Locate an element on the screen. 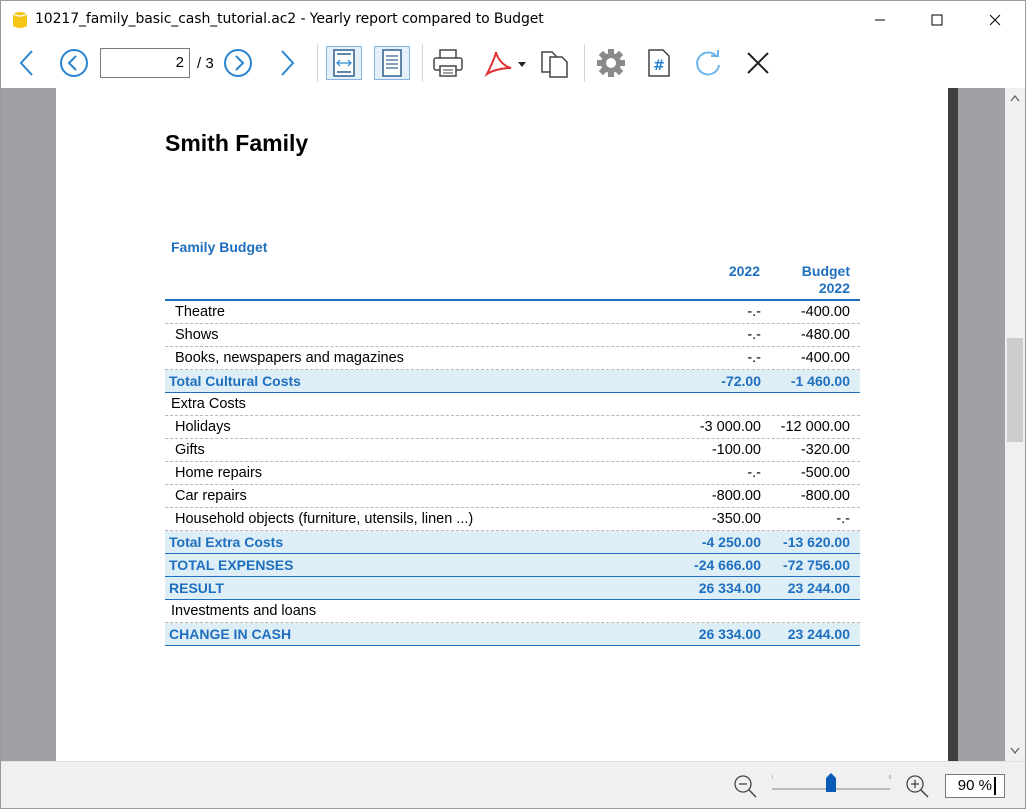 The image size is (1026, 809). close-icon is located at coordinates (758, 63).